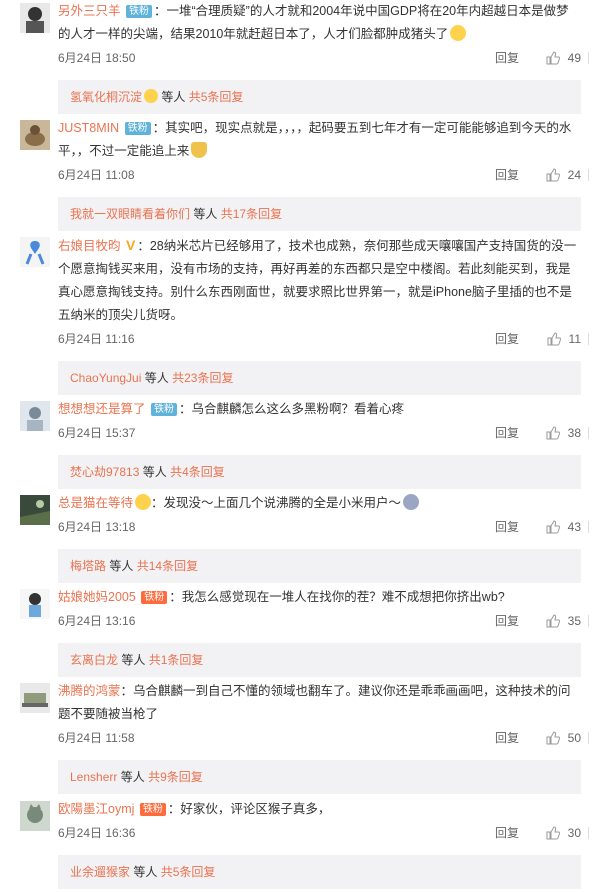  I want to click on reply-summary: 玄离白龙 等人 共1条回复, so click(319, 660).